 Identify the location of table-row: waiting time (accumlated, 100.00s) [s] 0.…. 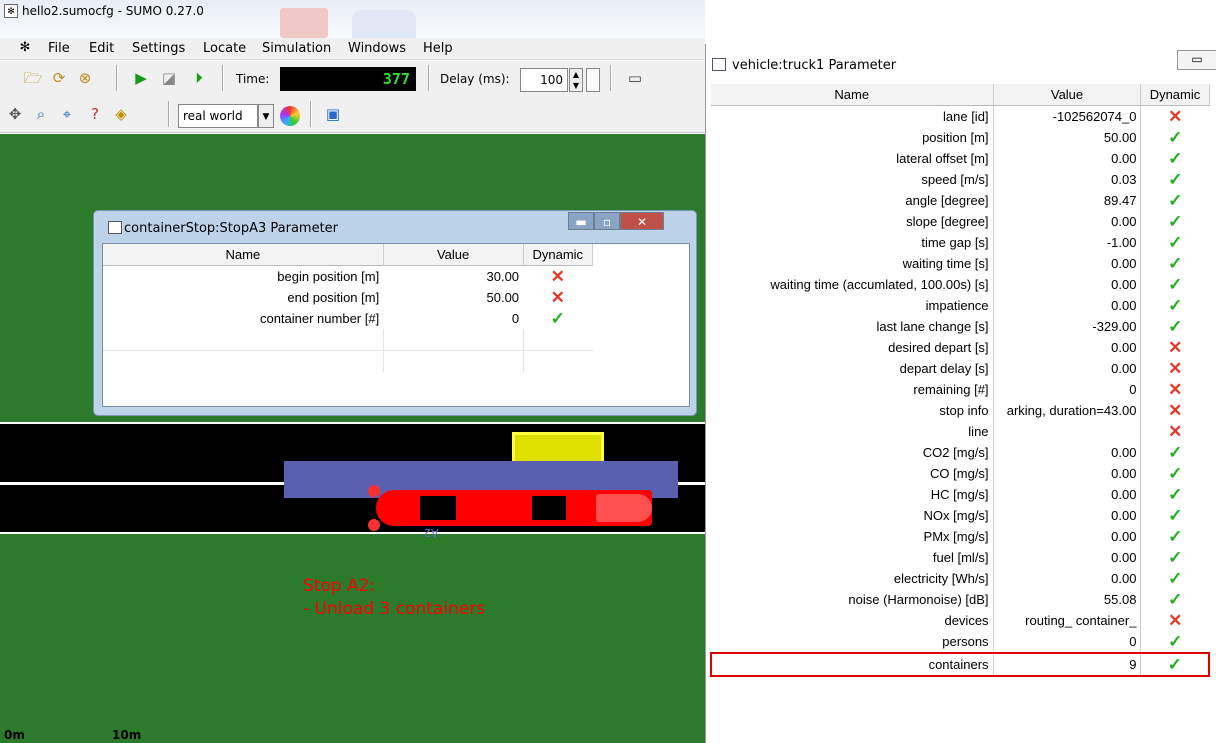
(960, 284).